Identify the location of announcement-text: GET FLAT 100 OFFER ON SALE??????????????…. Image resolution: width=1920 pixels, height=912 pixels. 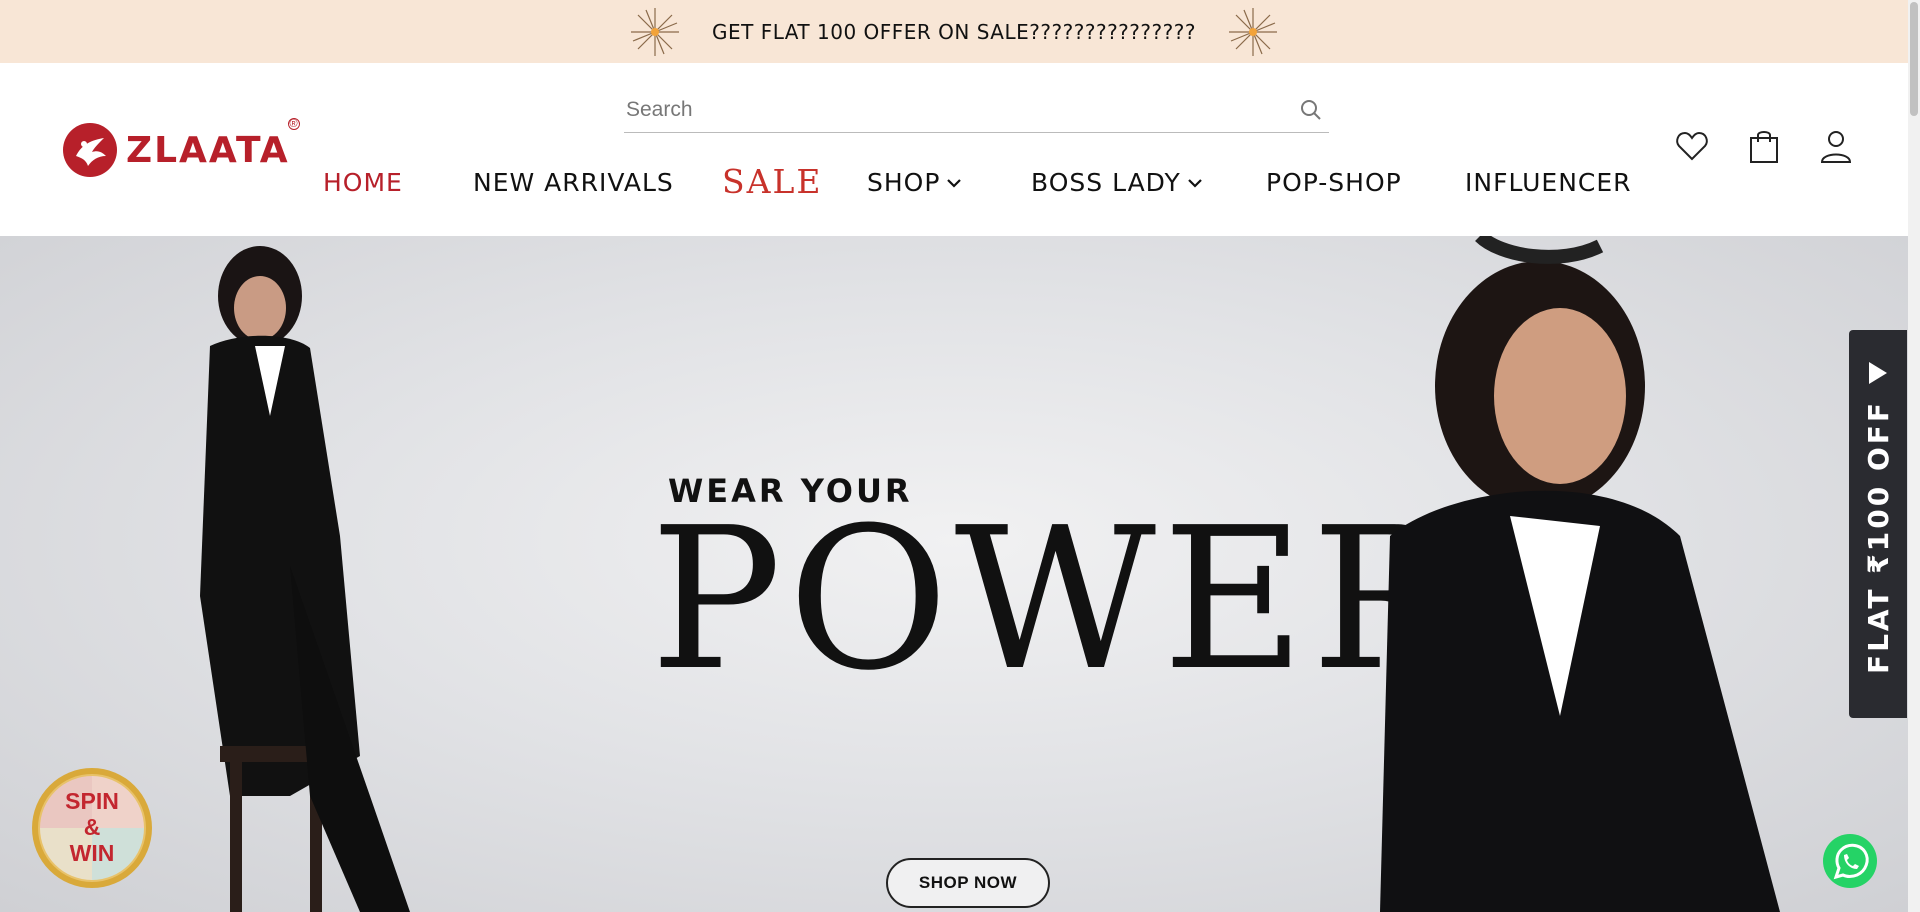
(953, 31).